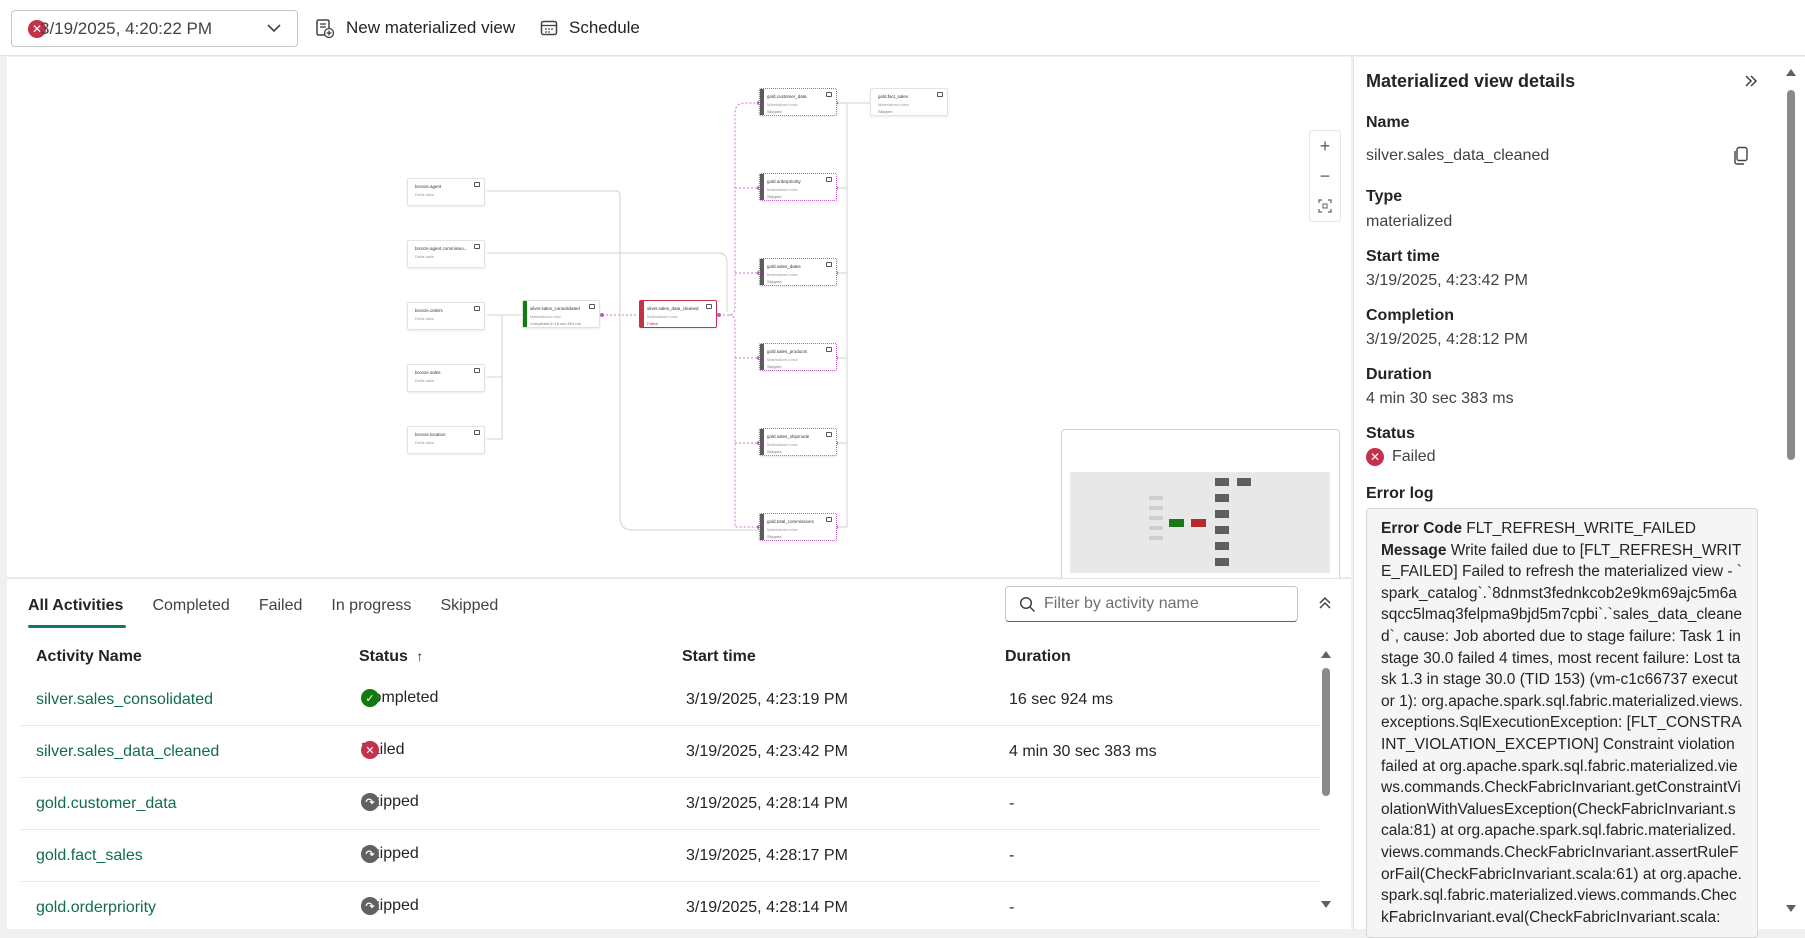 The height and width of the screenshot is (938, 1805). I want to click on checkmark-icon: ✓, so click(370, 698).